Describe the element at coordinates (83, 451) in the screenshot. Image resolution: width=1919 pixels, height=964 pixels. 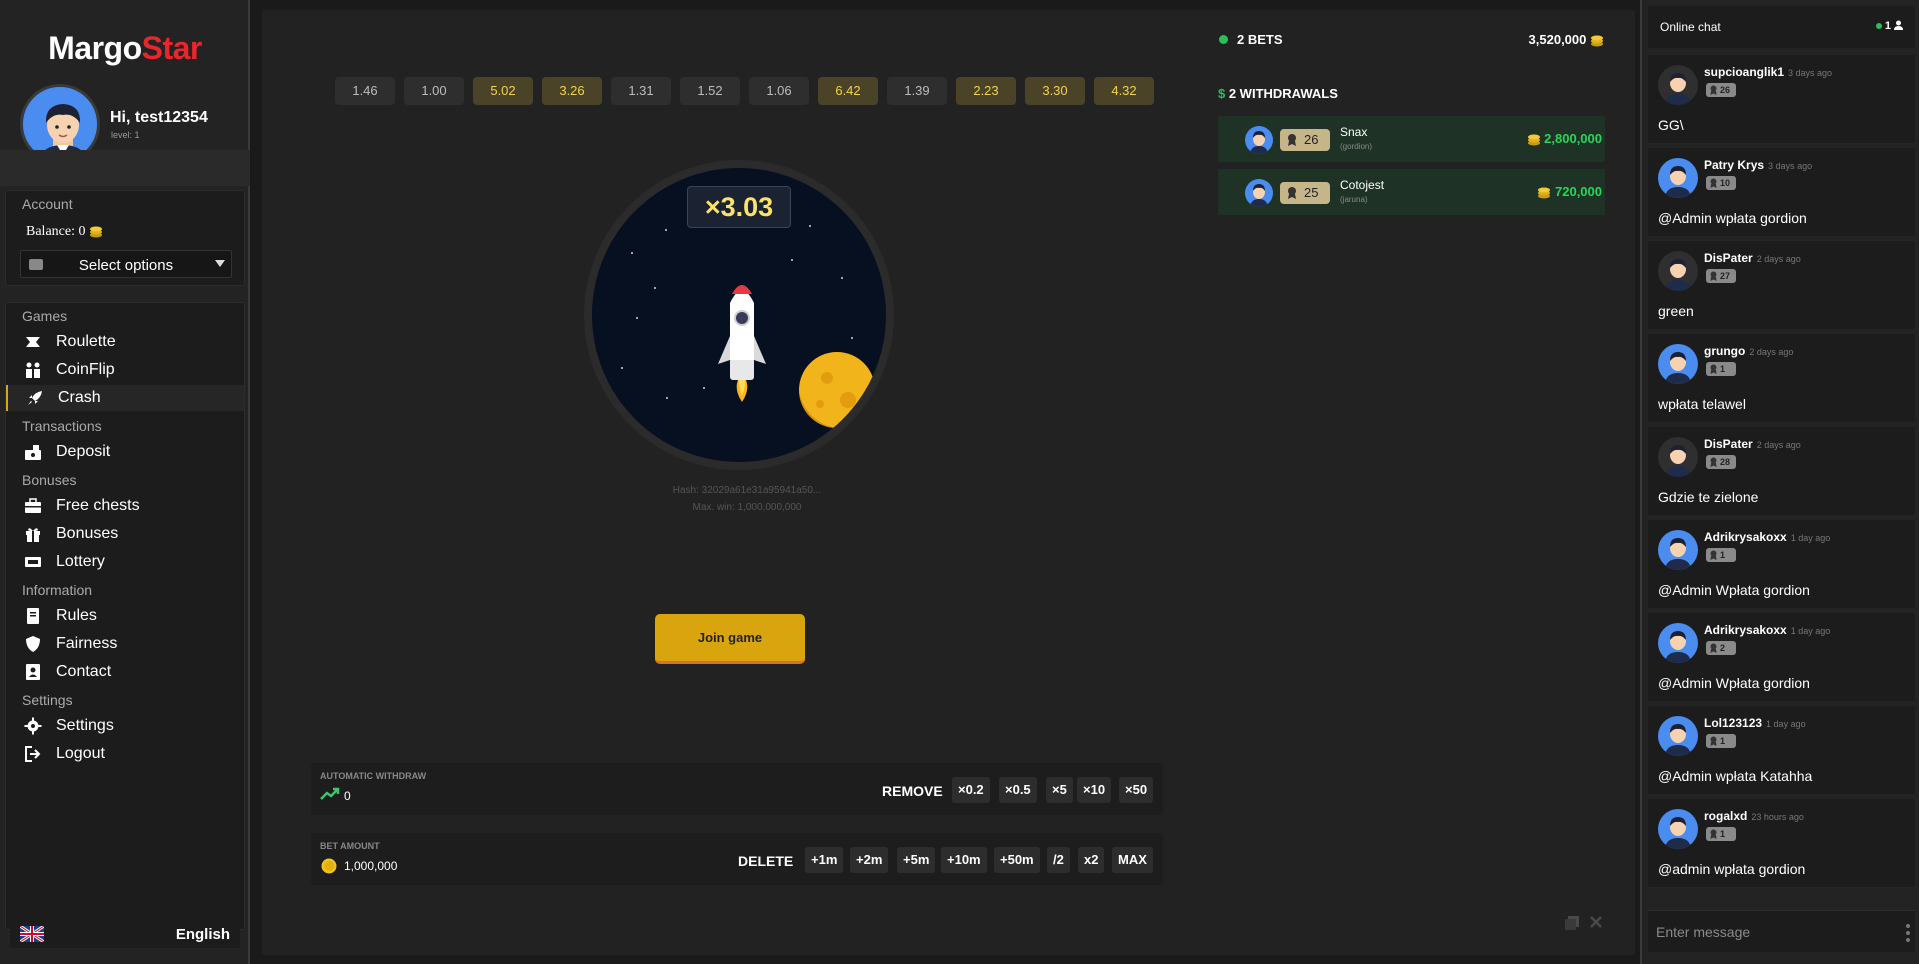
I see `nav-deposit-label: Deposit` at that location.